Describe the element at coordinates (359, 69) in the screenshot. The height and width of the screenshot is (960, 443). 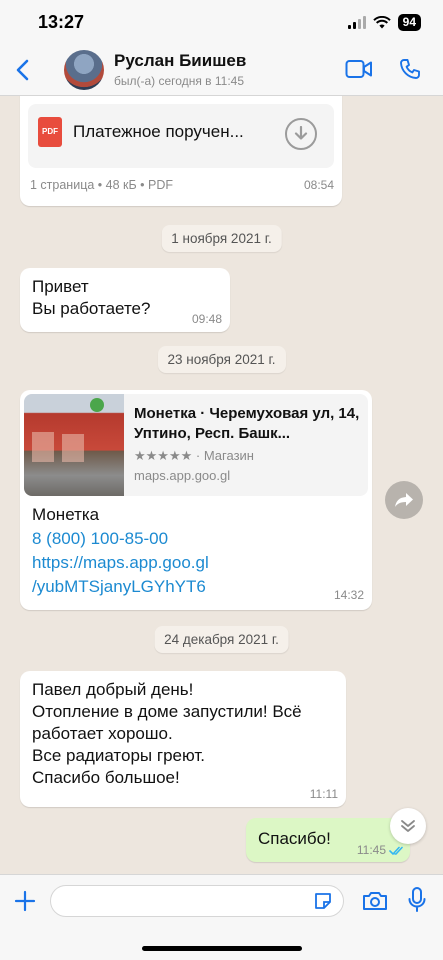
I see `video-call-icon` at that location.